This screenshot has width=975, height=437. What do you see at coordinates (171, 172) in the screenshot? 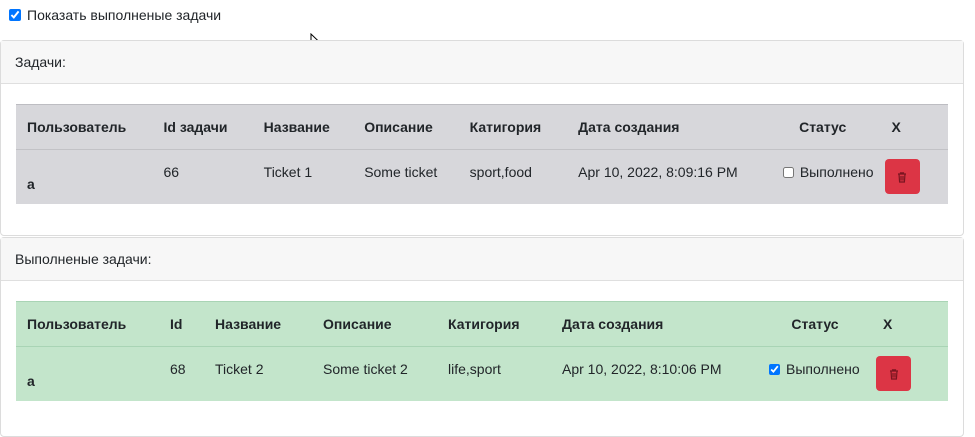
I see `task-id: 66` at bounding box center [171, 172].